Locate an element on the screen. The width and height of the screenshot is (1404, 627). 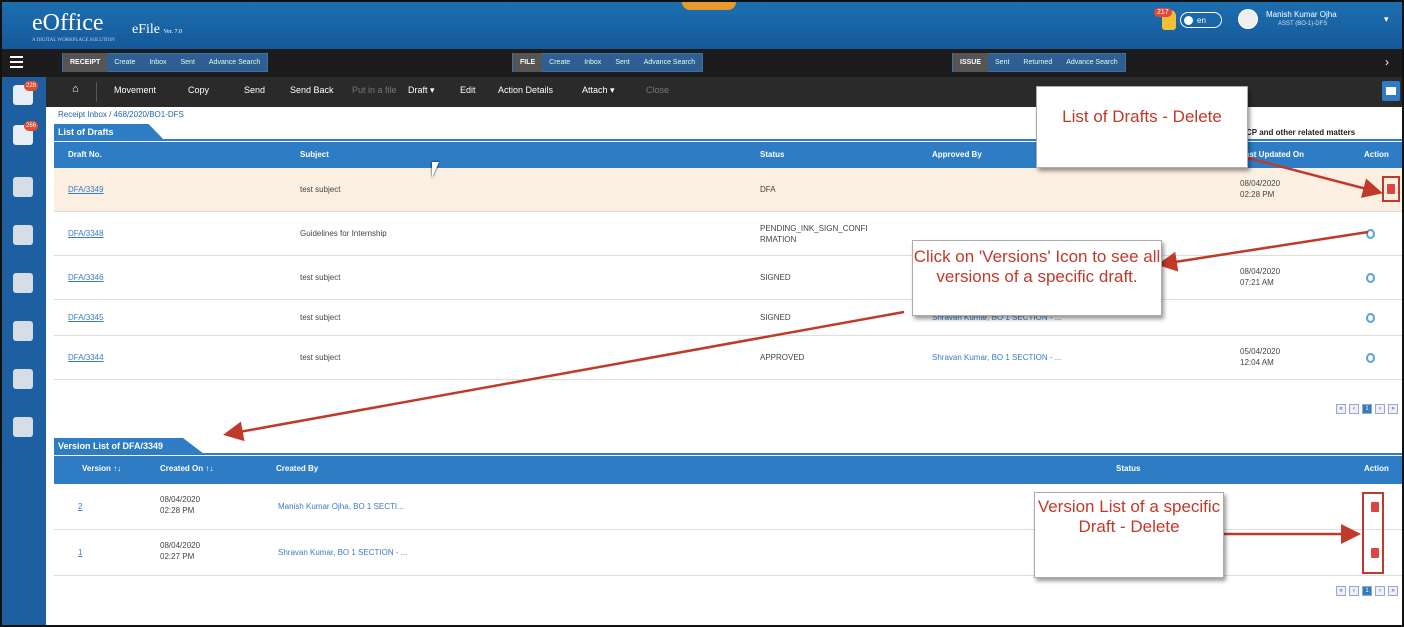
arrow-to-versions is located at coordinates (564, 376).